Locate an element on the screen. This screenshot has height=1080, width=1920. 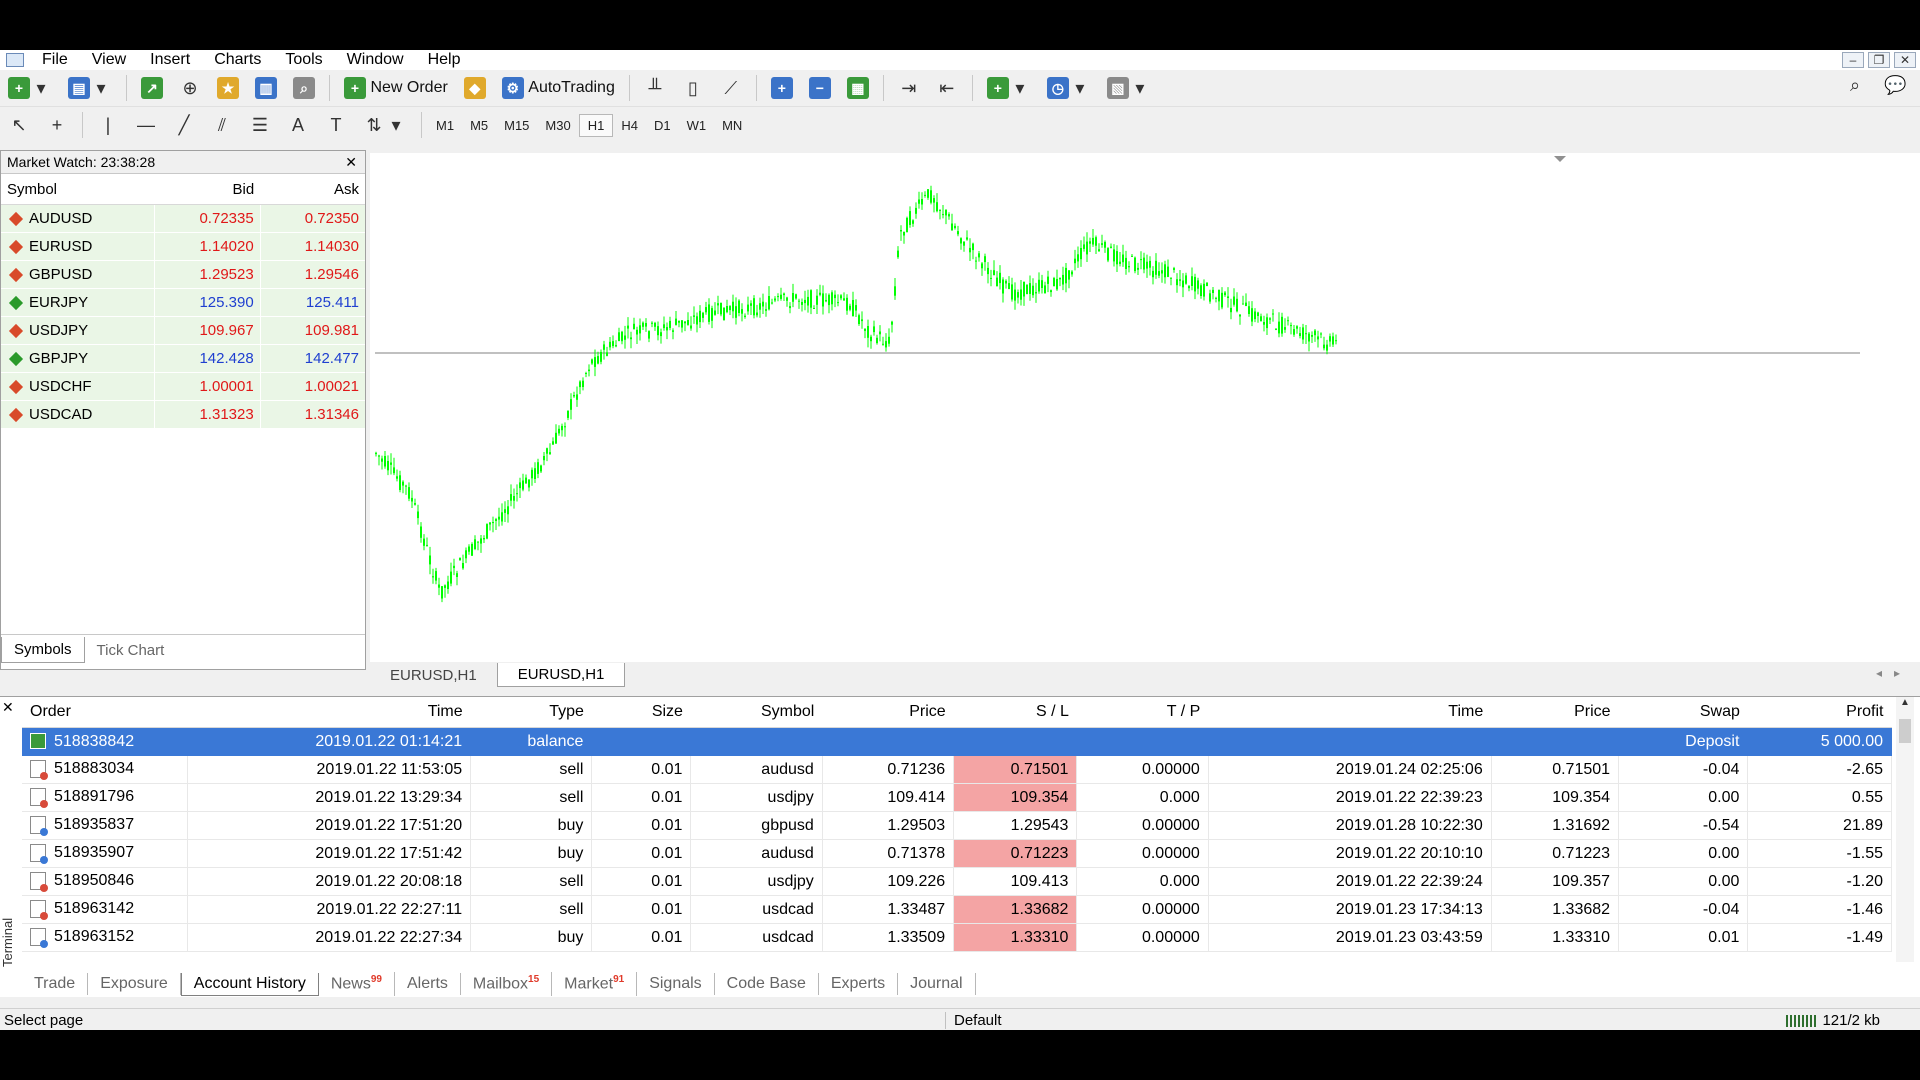
text-label-button: T is located at coordinates (336, 125).